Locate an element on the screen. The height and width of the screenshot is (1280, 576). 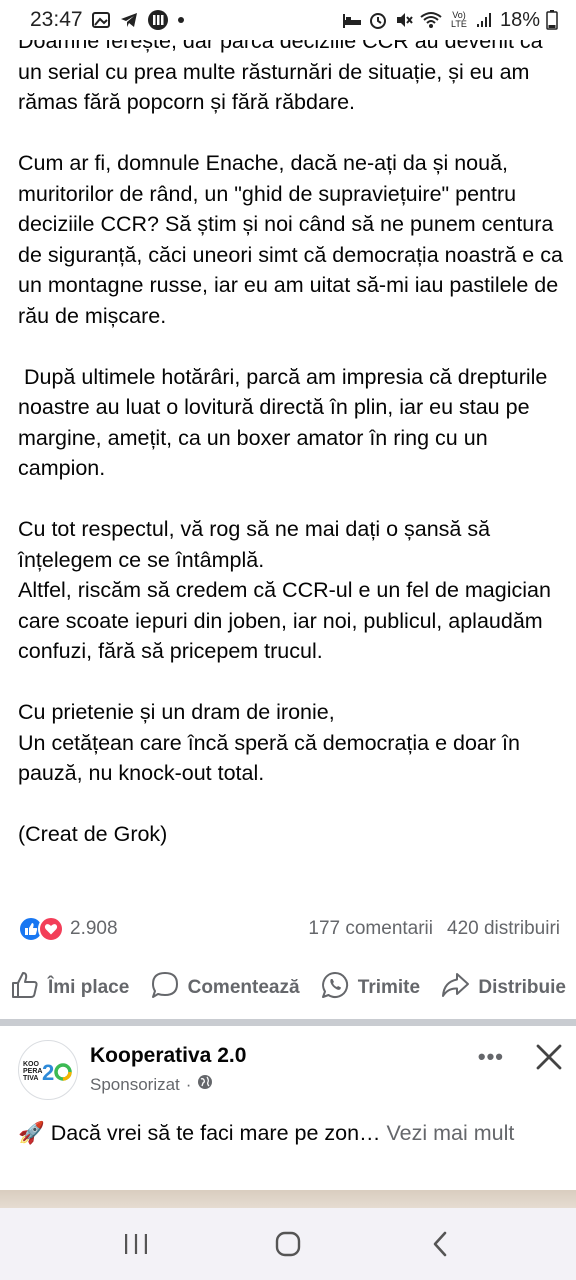
see-more-link: Vezi mai mult is located at coordinates (451, 1133).